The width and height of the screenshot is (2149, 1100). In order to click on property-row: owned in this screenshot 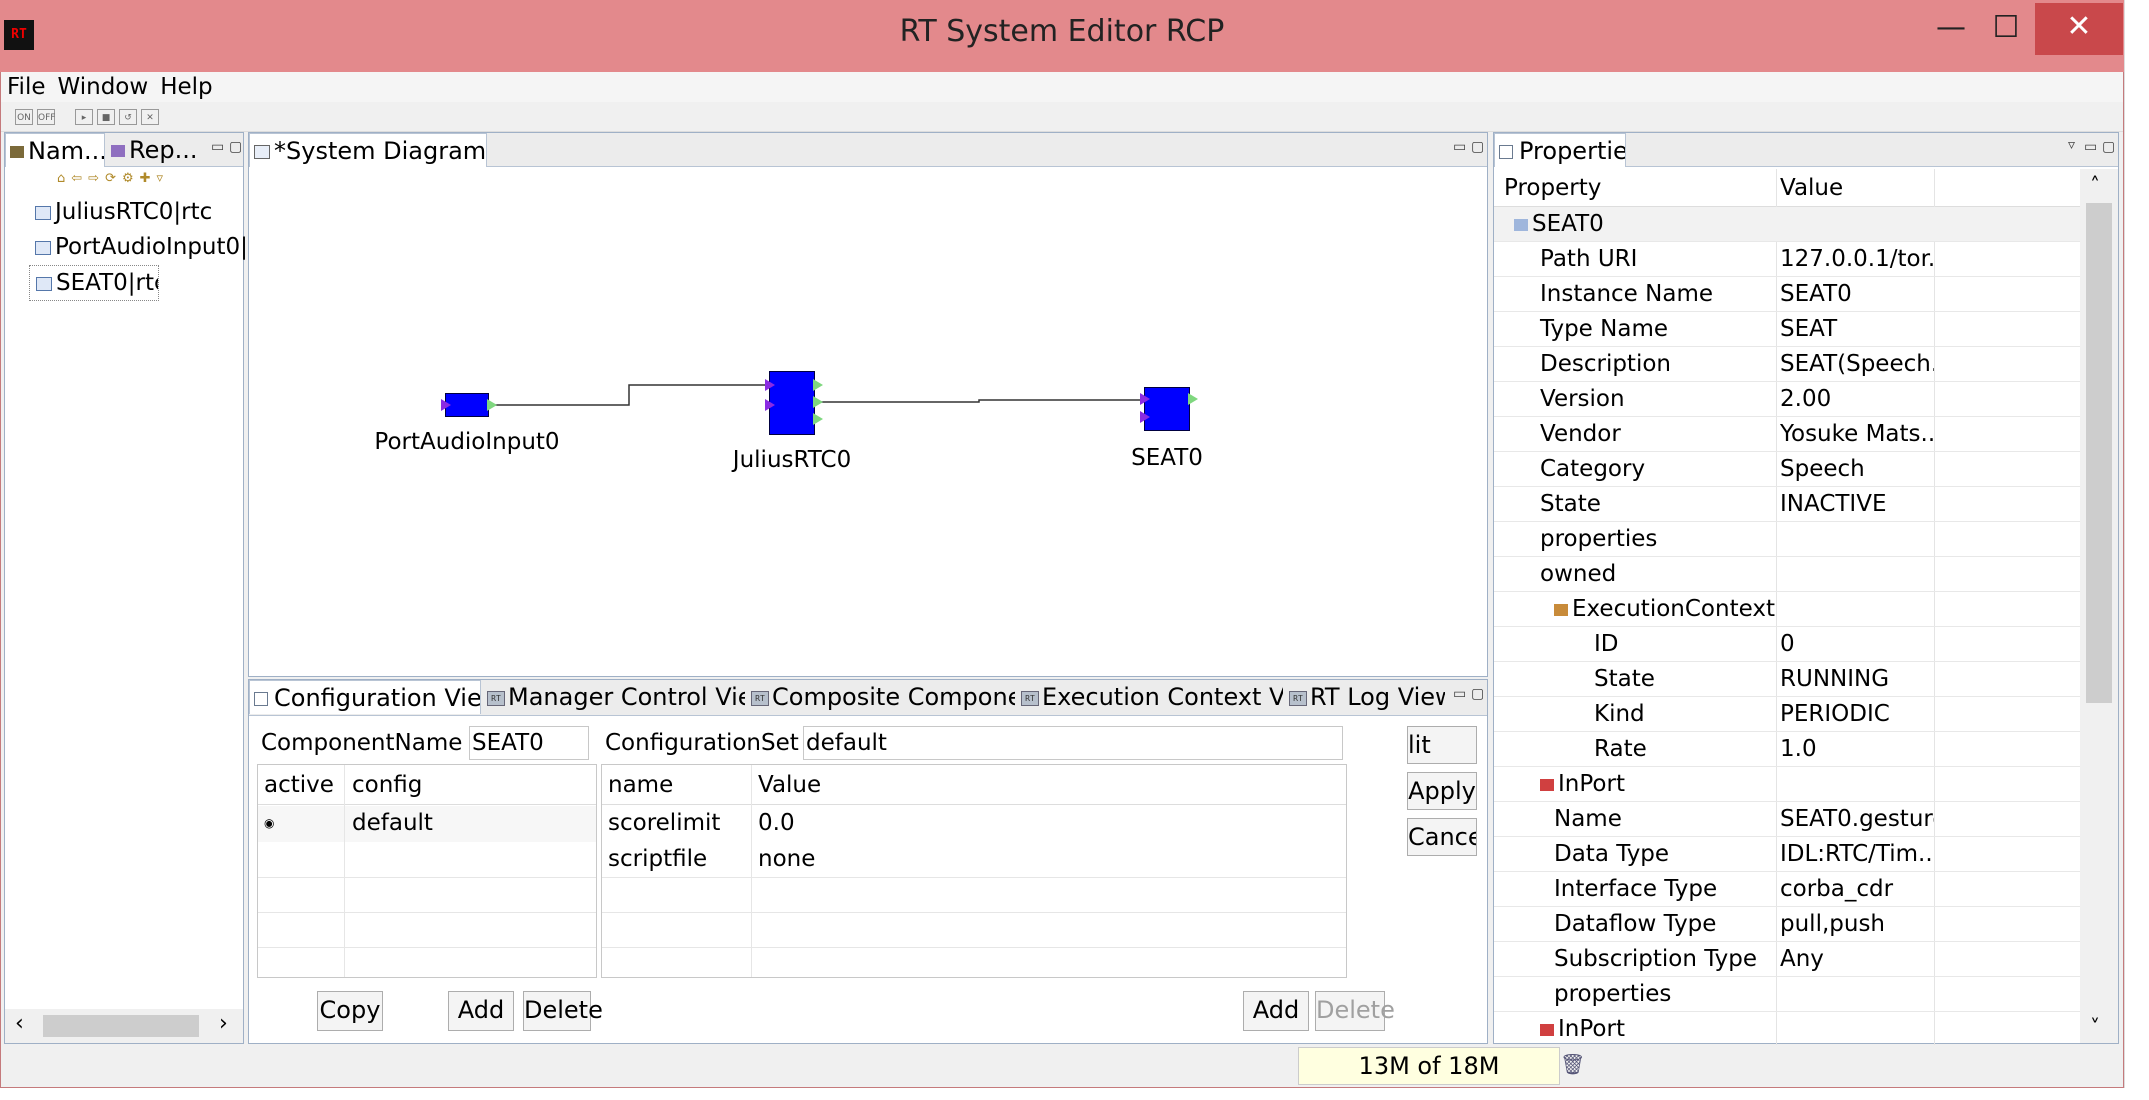, I will do `click(1787, 574)`.